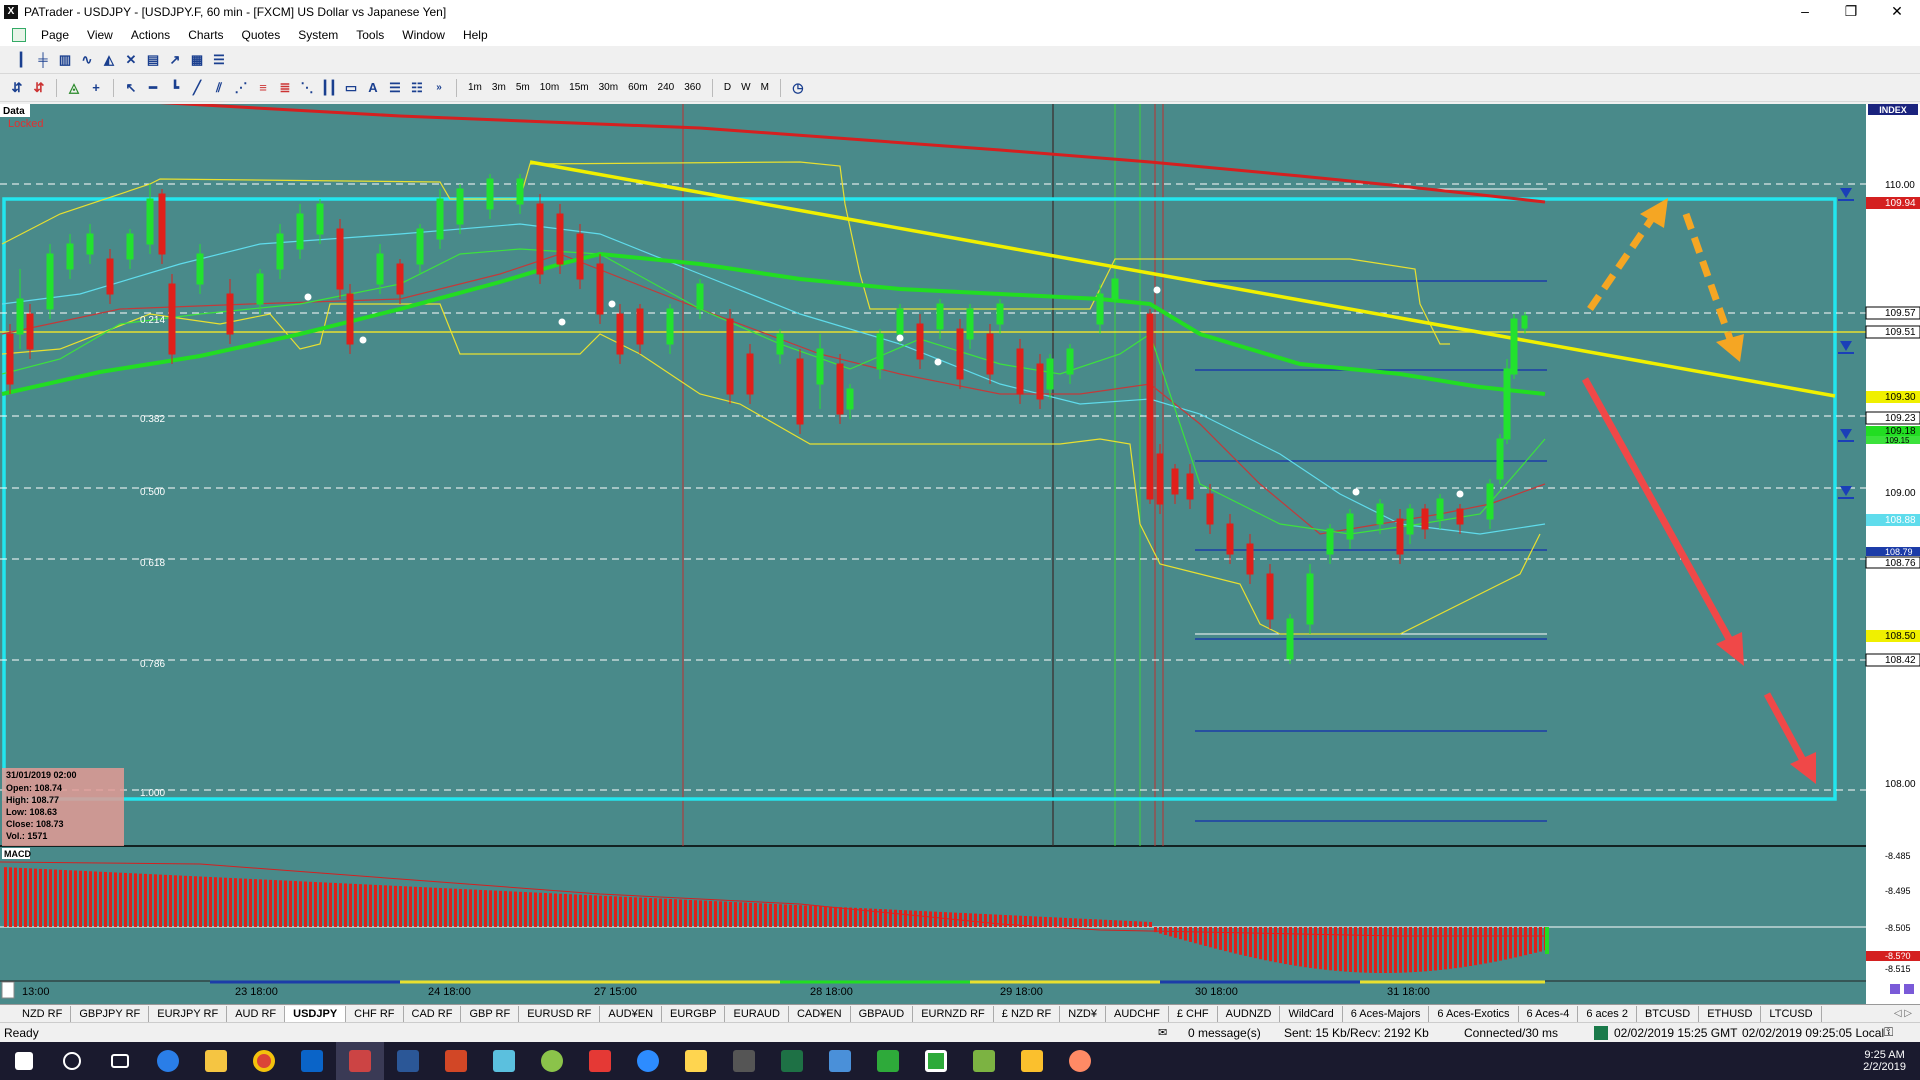 The width and height of the screenshot is (1920, 1080). I want to click on menu-view: View, so click(100, 35).